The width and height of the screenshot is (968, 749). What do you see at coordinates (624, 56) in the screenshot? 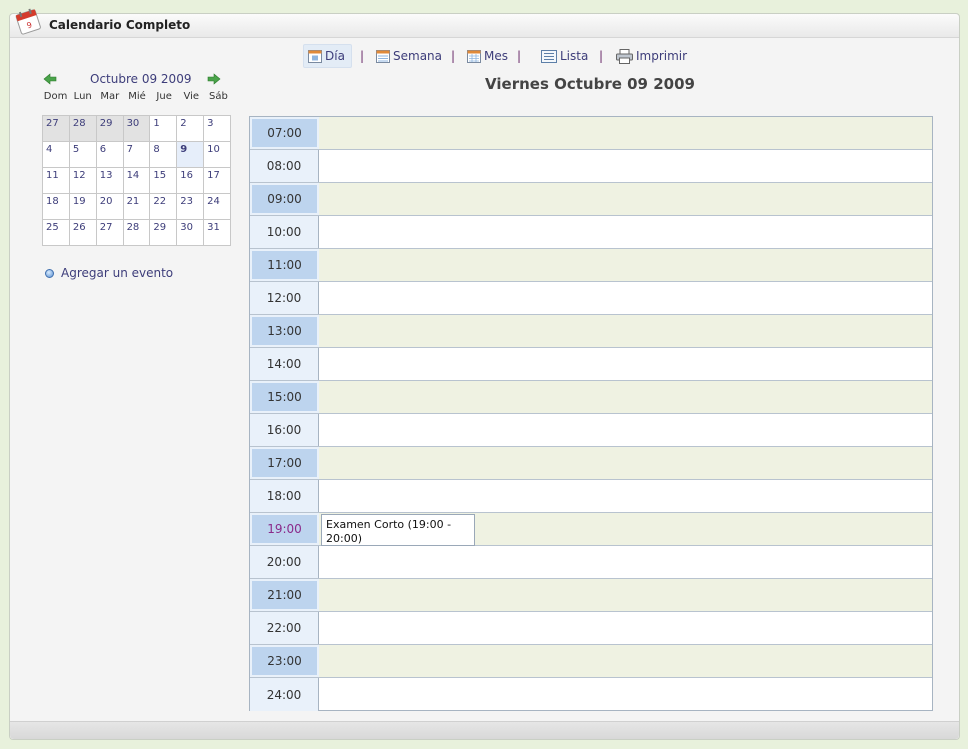
I see `printer-icon` at bounding box center [624, 56].